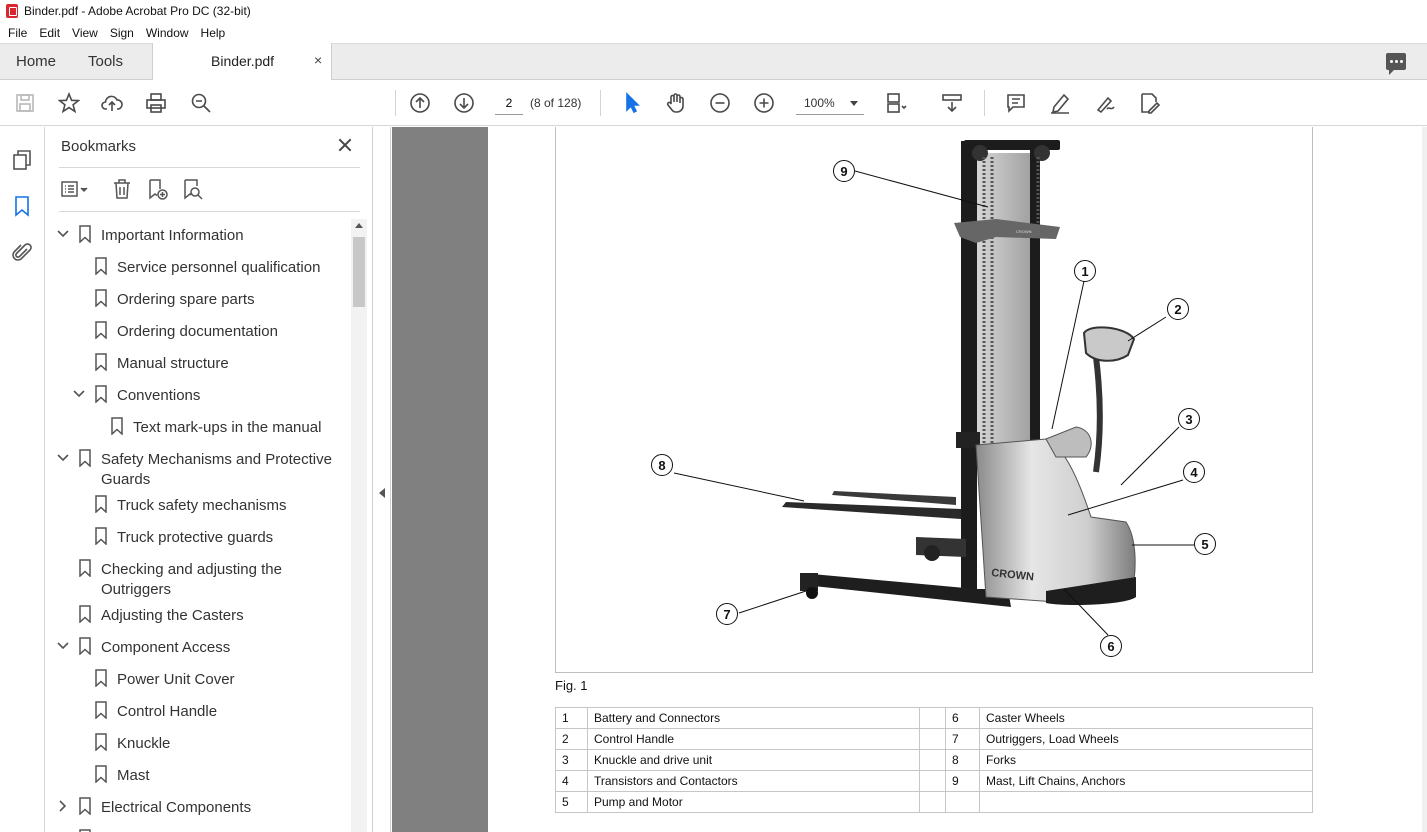  Describe the element at coordinates (158, 190) in the screenshot. I see `new-bookmark-icon` at that location.